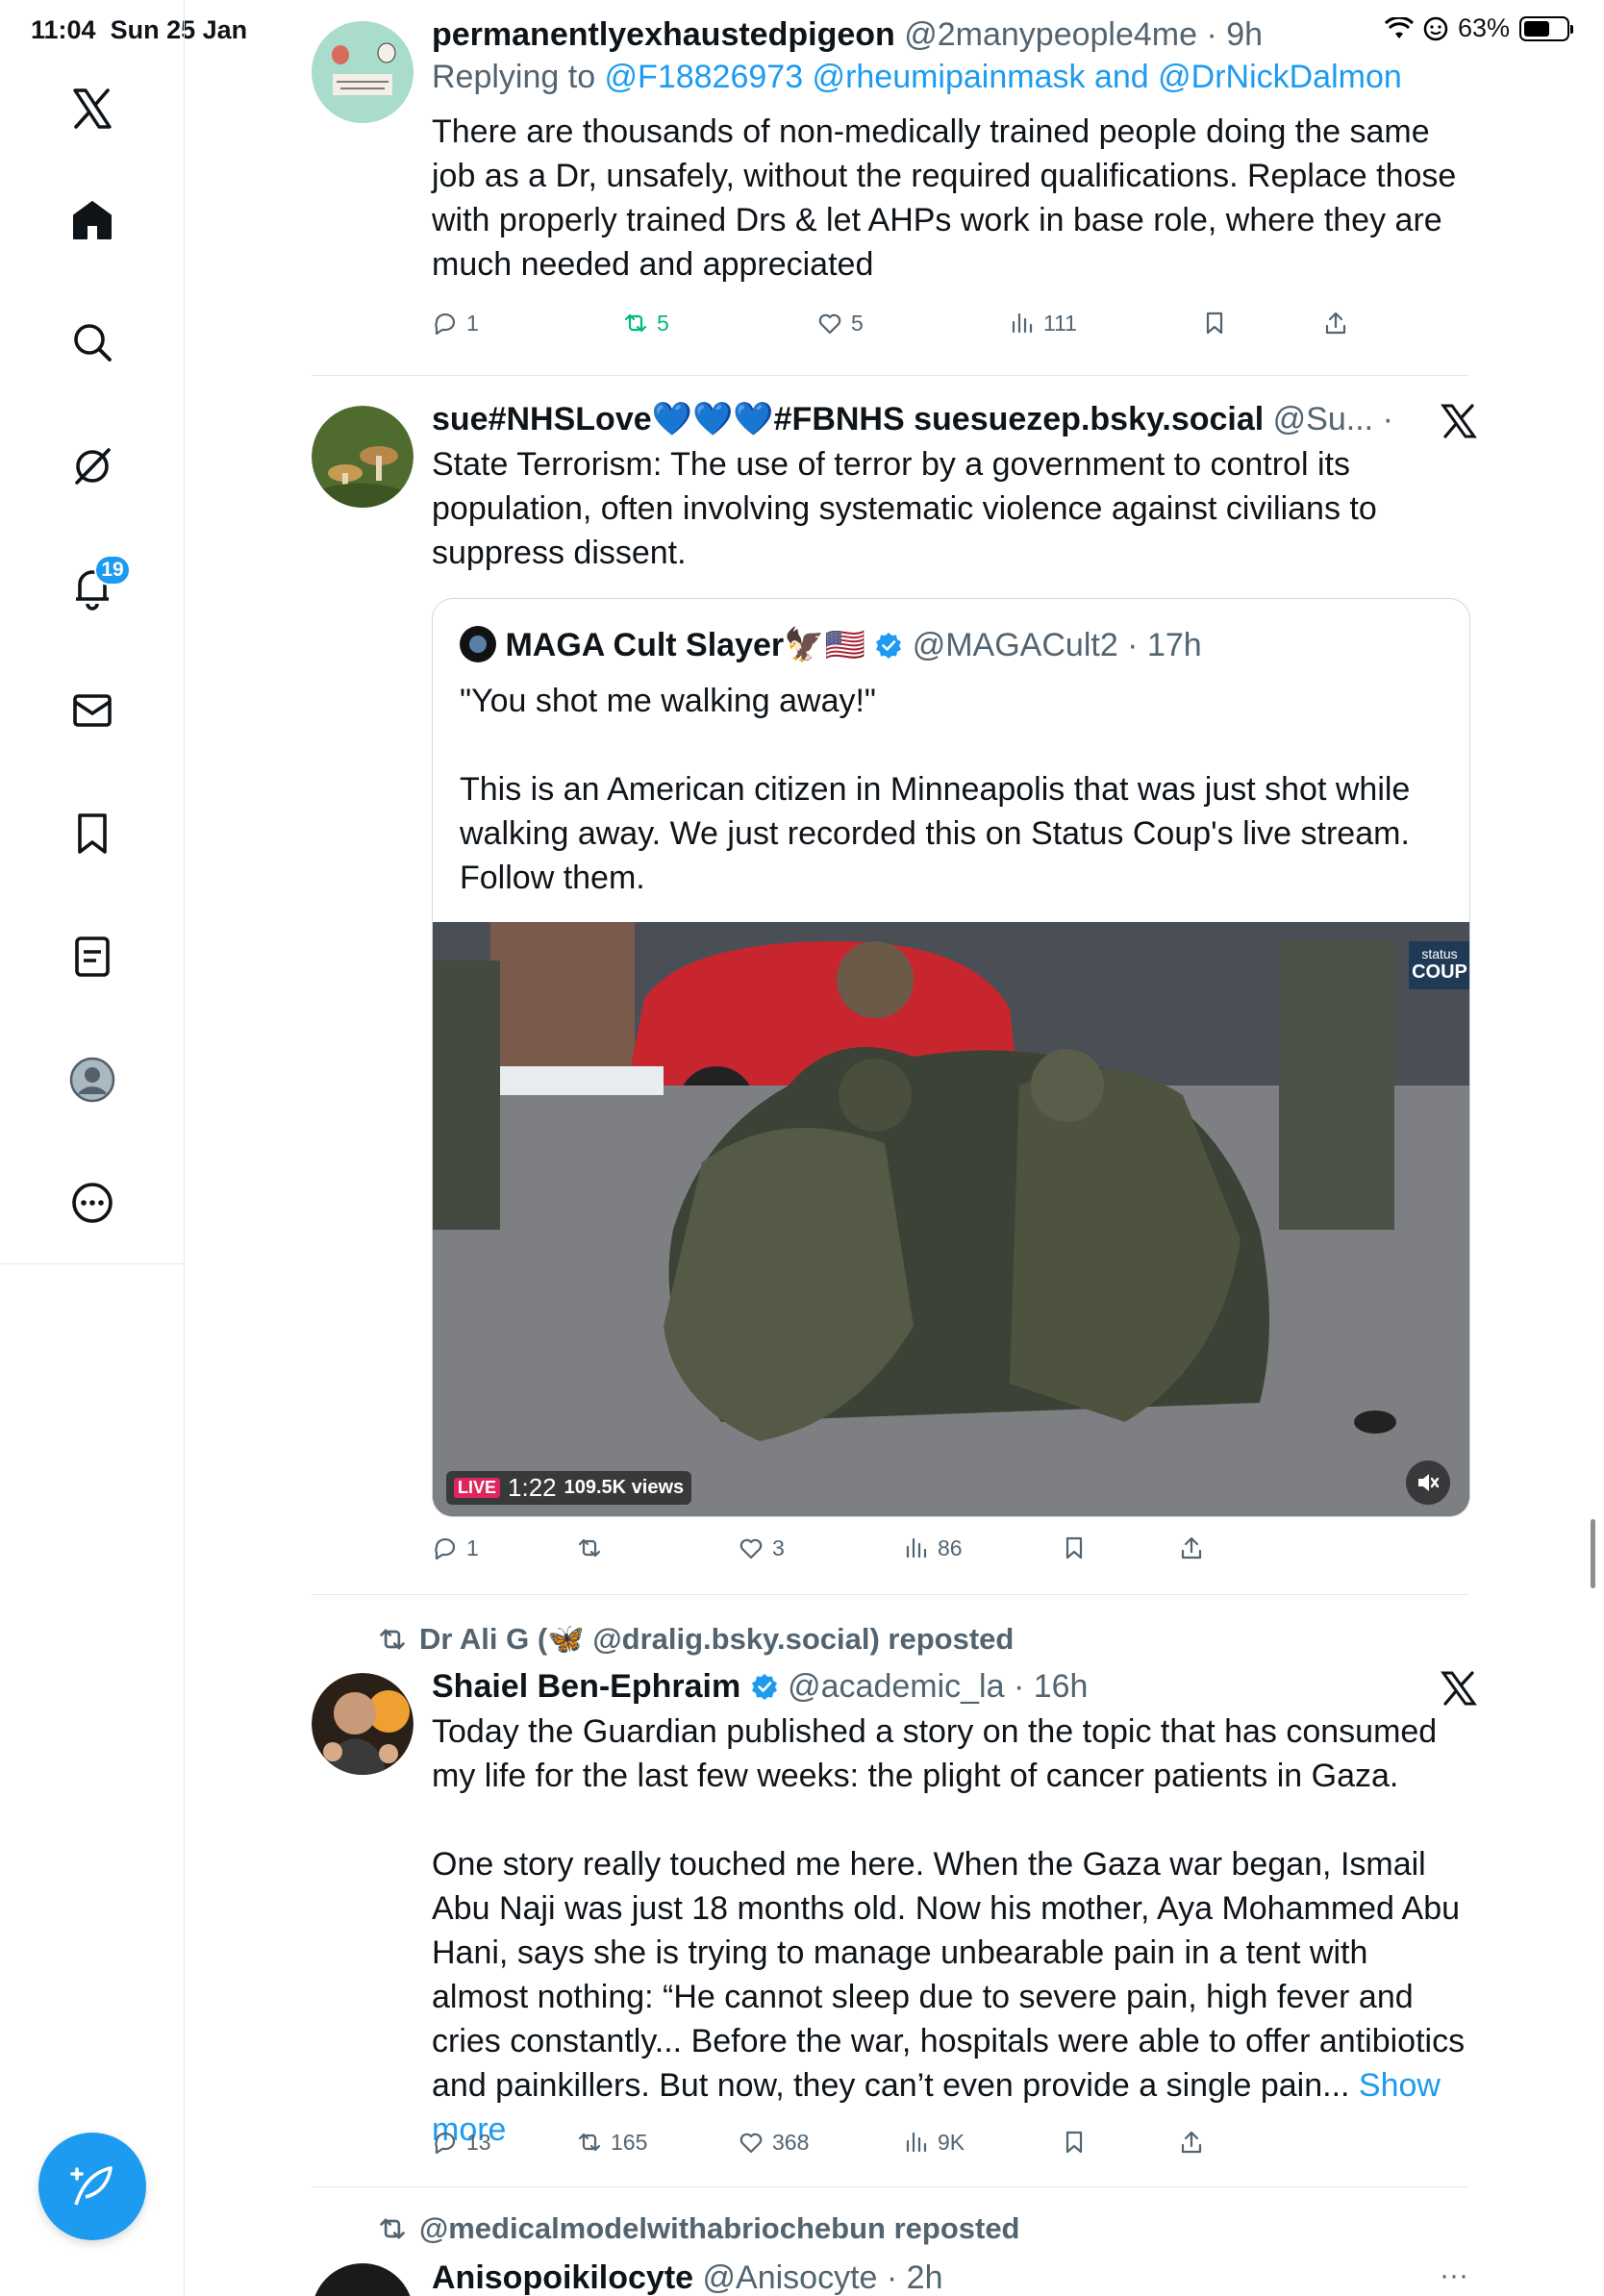  I want to click on watermark: status, so click(1439, 953).